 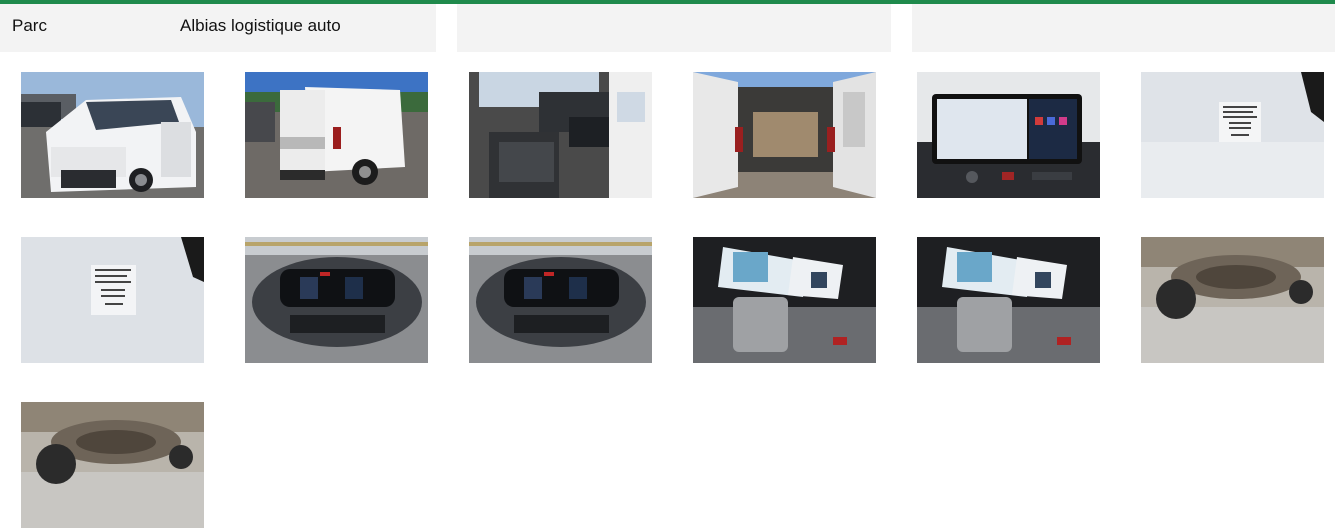 I want to click on van-front-image, so click(x=112, y=135).